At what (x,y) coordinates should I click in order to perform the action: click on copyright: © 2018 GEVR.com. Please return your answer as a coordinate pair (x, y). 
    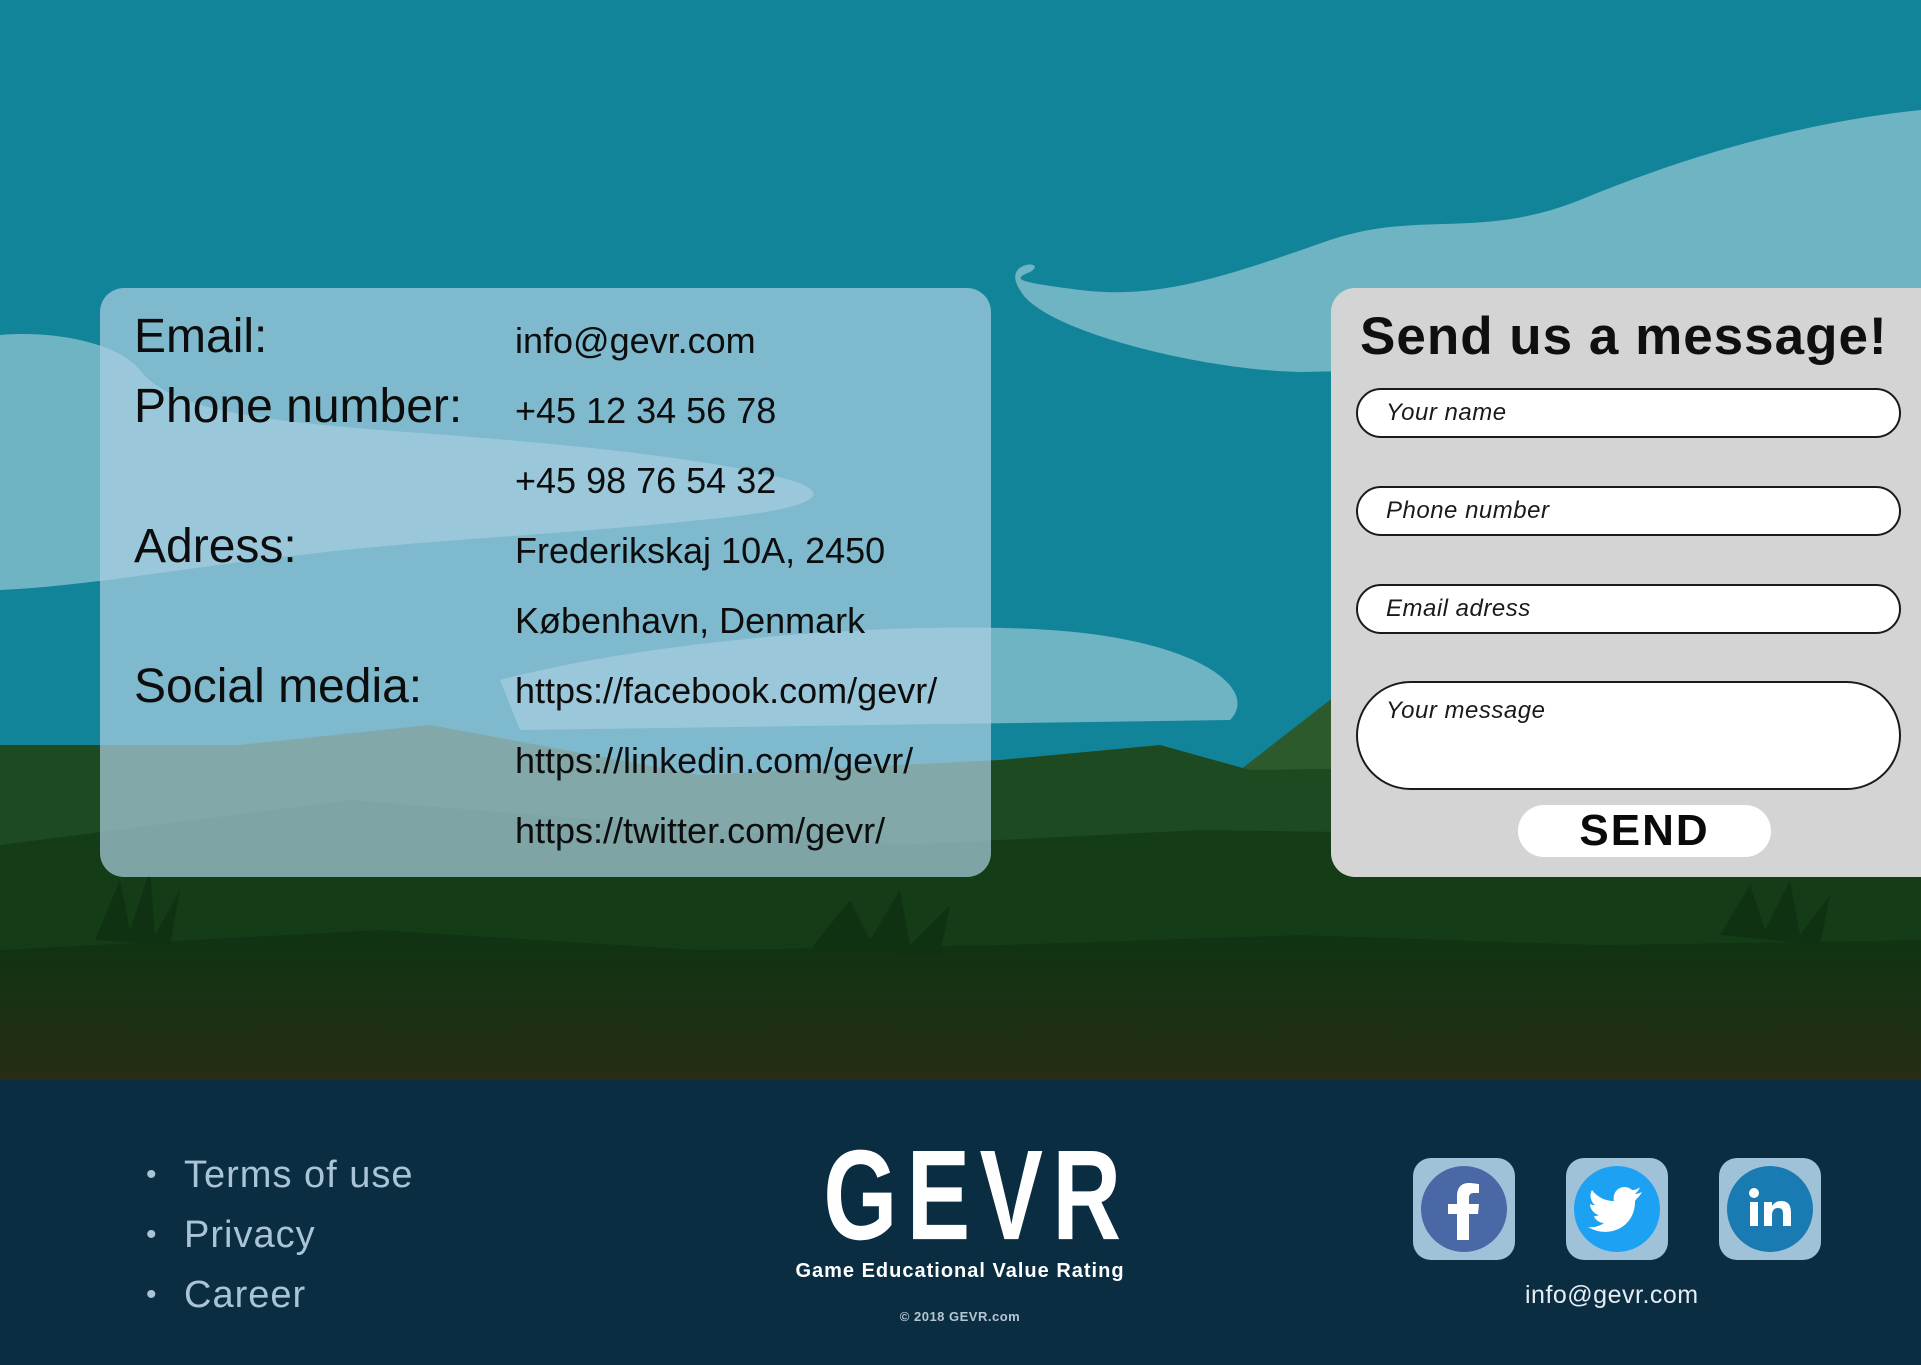
    Looking at the image, I should click on (960, 1316).